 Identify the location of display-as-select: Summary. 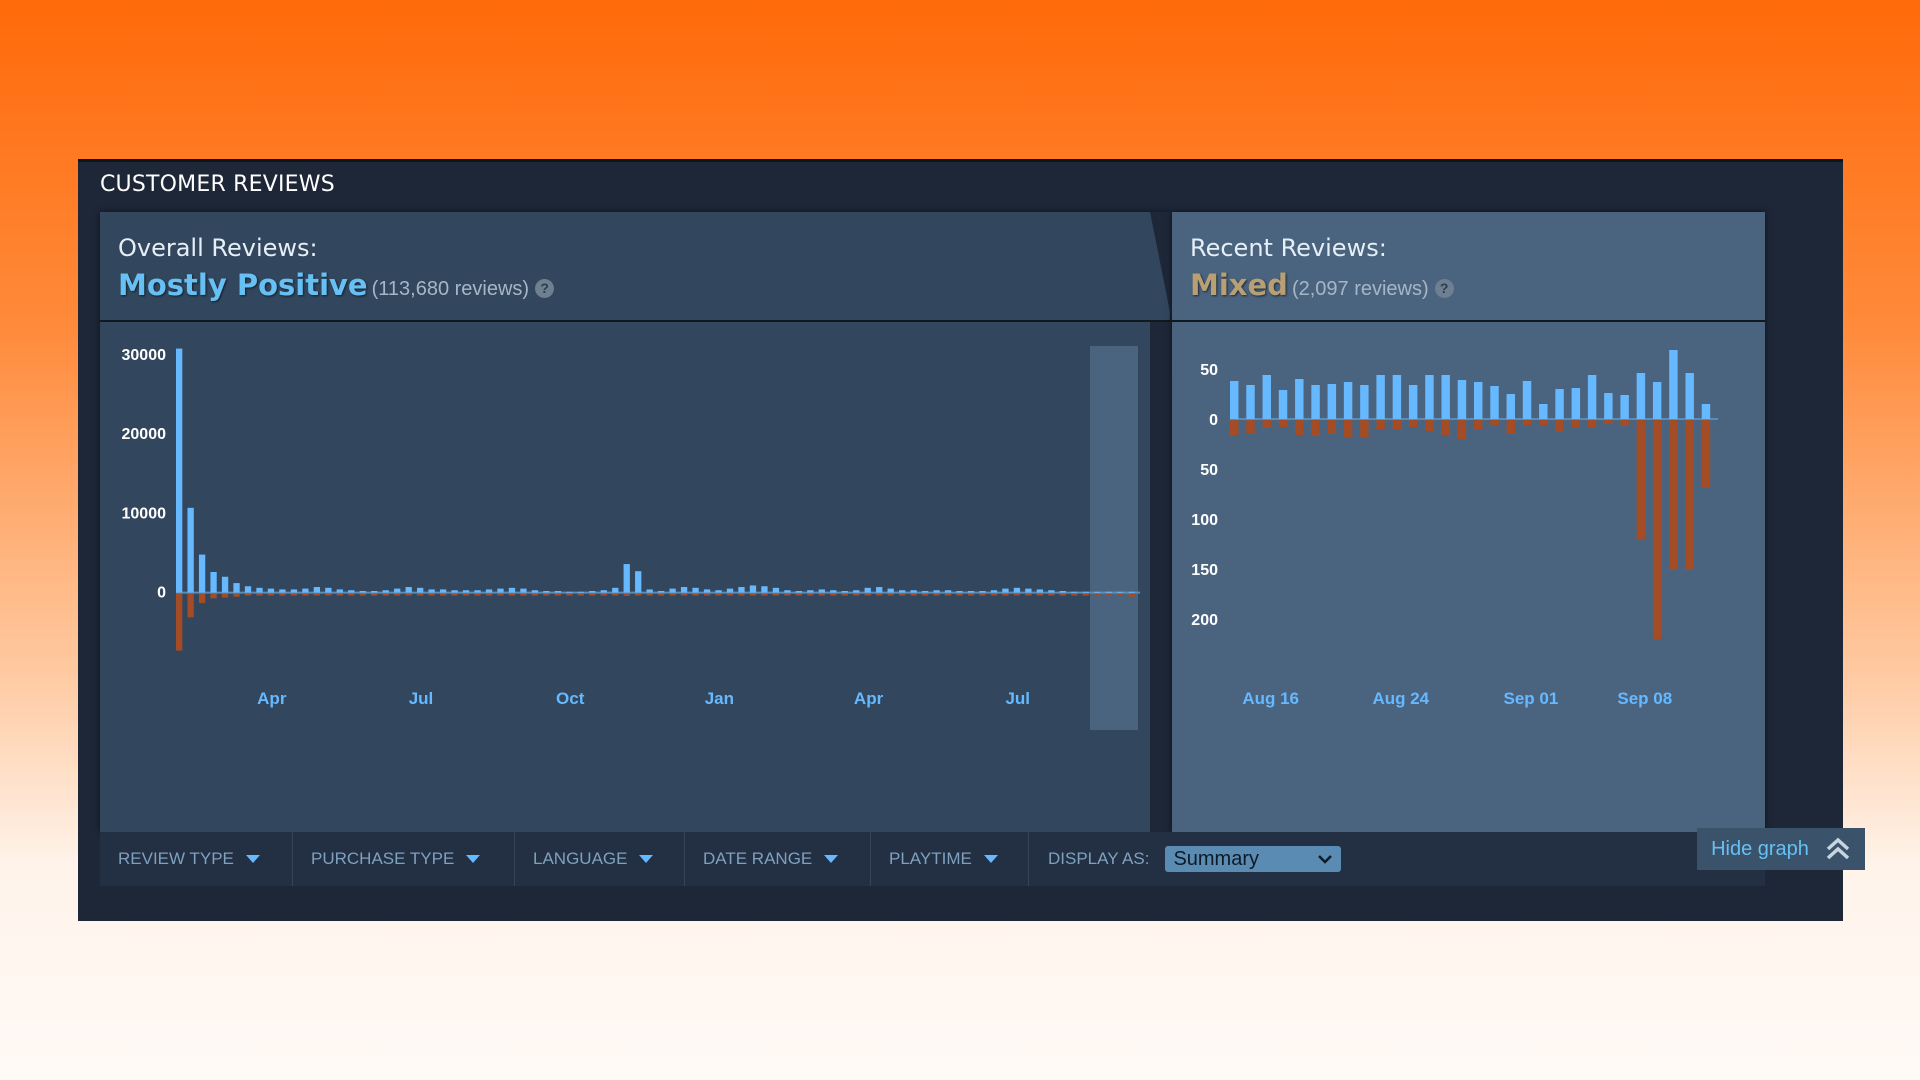
(1253, 859).